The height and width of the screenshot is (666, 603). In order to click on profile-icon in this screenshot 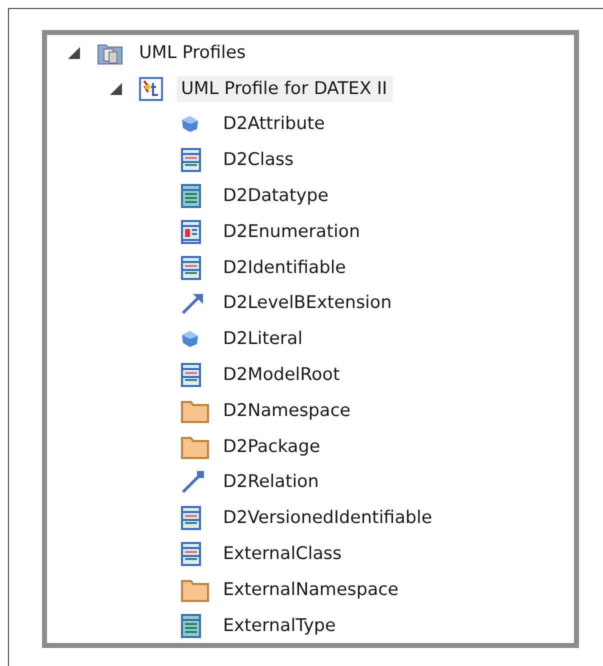, I will do `click(151, 88)`.